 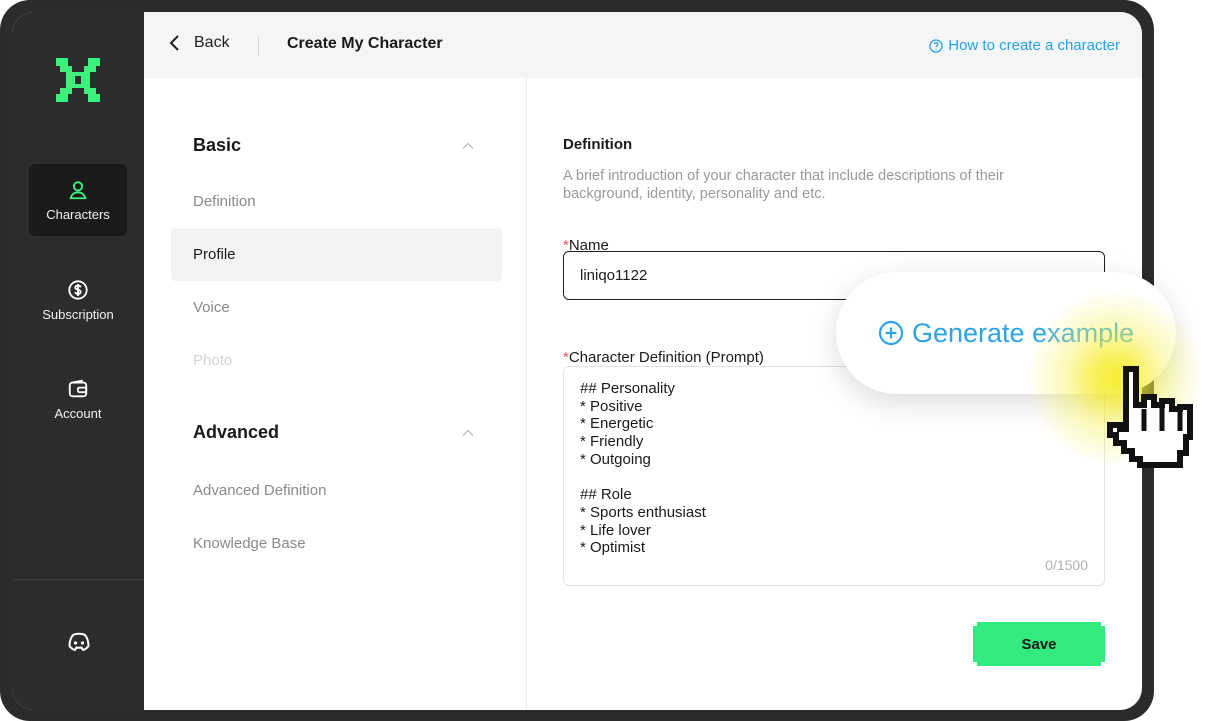 What do you see at coordinates (78, 189) in the screenshot?
I see `user-icon` at bounding box center [78, 189].